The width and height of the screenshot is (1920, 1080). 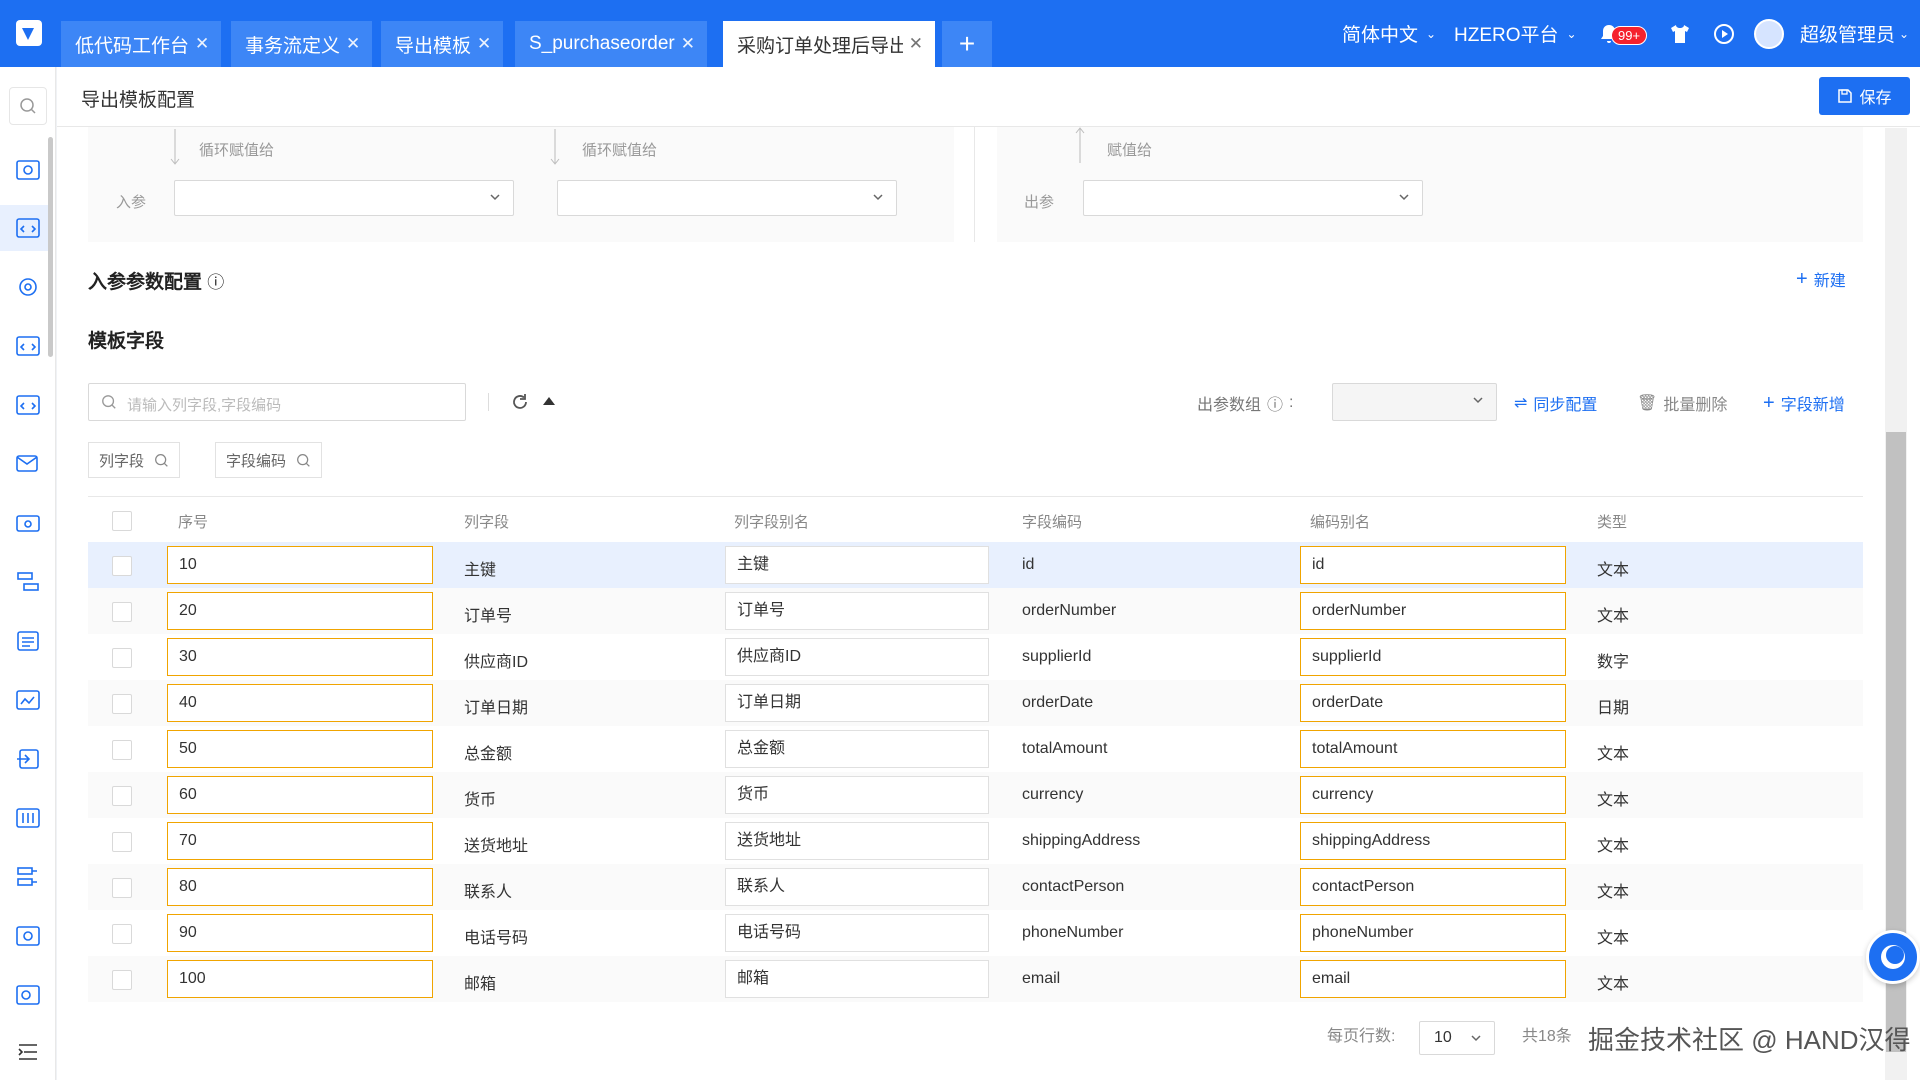 What do you see at coordinates (857, 795) in the screenshot?
I see `column-alias-input: 货币` at bounding box center [857, 795].